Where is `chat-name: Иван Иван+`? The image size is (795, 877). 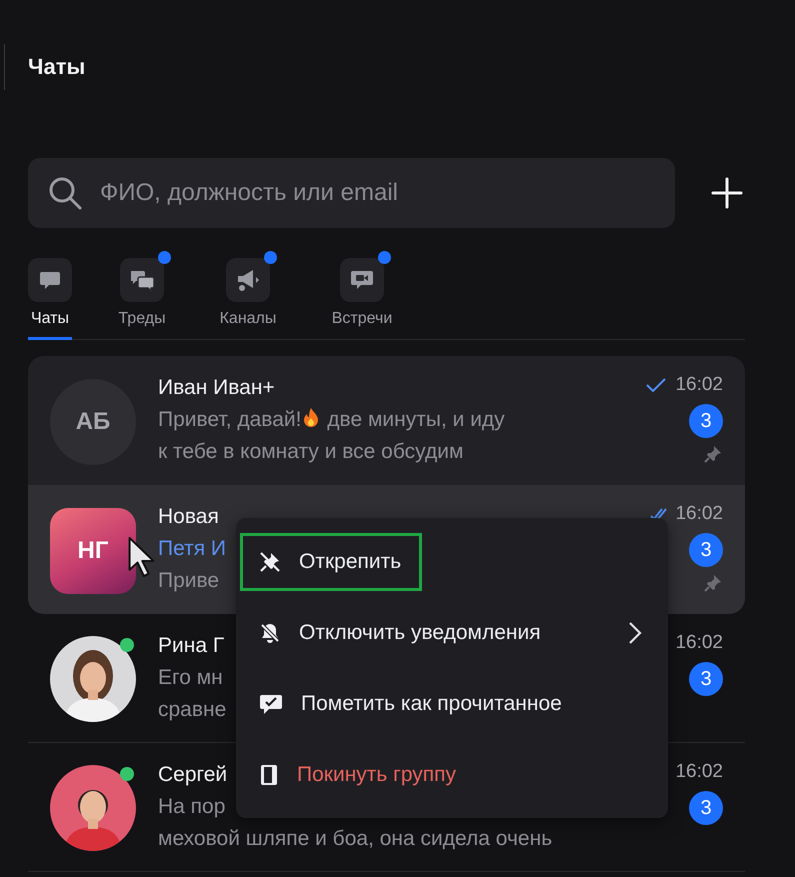 chat-name: Иван Иван+ is located at coordinates (216, 388).